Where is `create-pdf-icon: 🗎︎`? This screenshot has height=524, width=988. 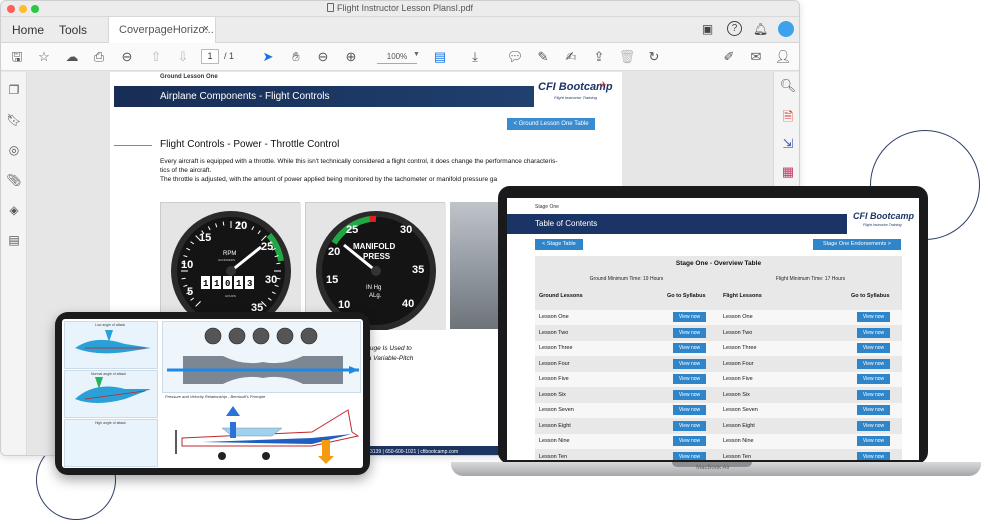
create-pdf-icon: 🗎︎ is located at coordinates (788, 117).